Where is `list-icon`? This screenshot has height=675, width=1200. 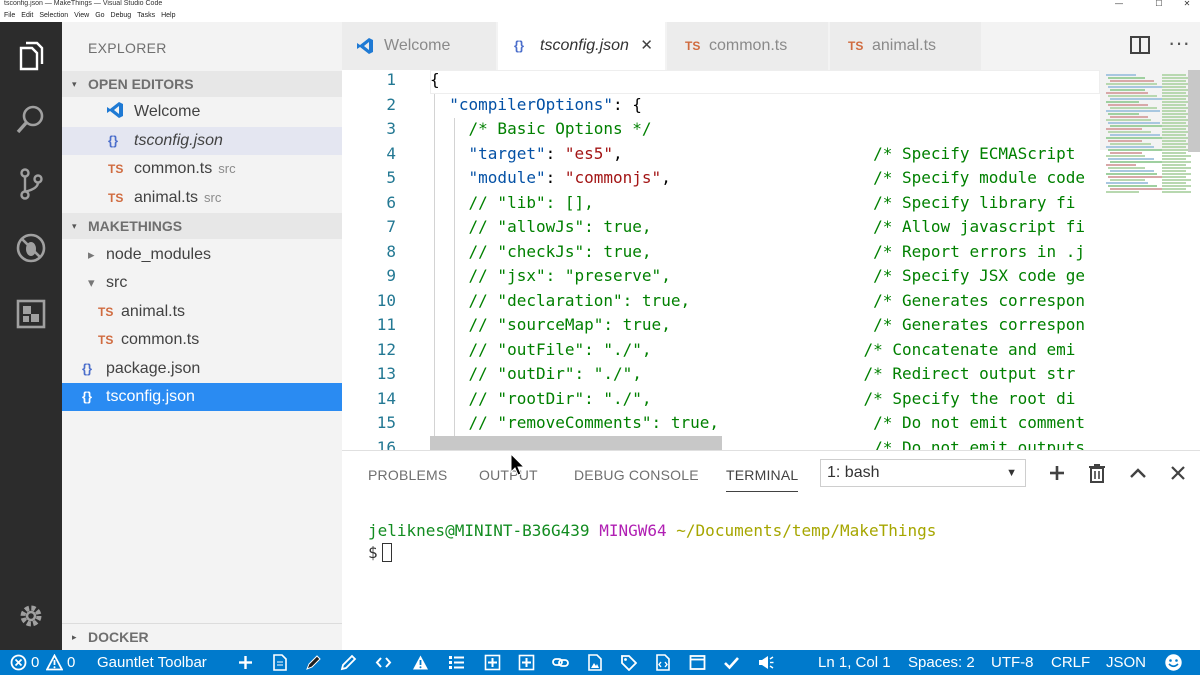 list-icon is located at coordinates (456, 662).